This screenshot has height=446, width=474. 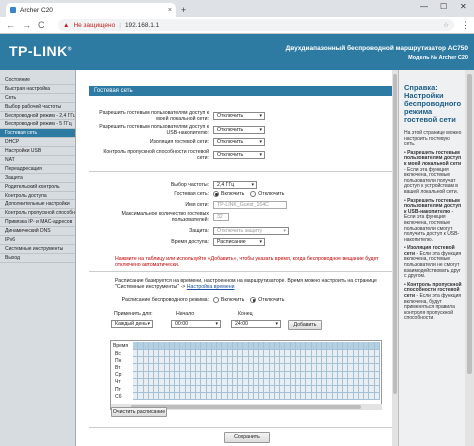 What do you see at coordinates (246, 375) in the screenshot?
I see `schedule-grid: Время Вс Пн Вт Ср Чт Пт Сб` at bounding box center [246, 375].